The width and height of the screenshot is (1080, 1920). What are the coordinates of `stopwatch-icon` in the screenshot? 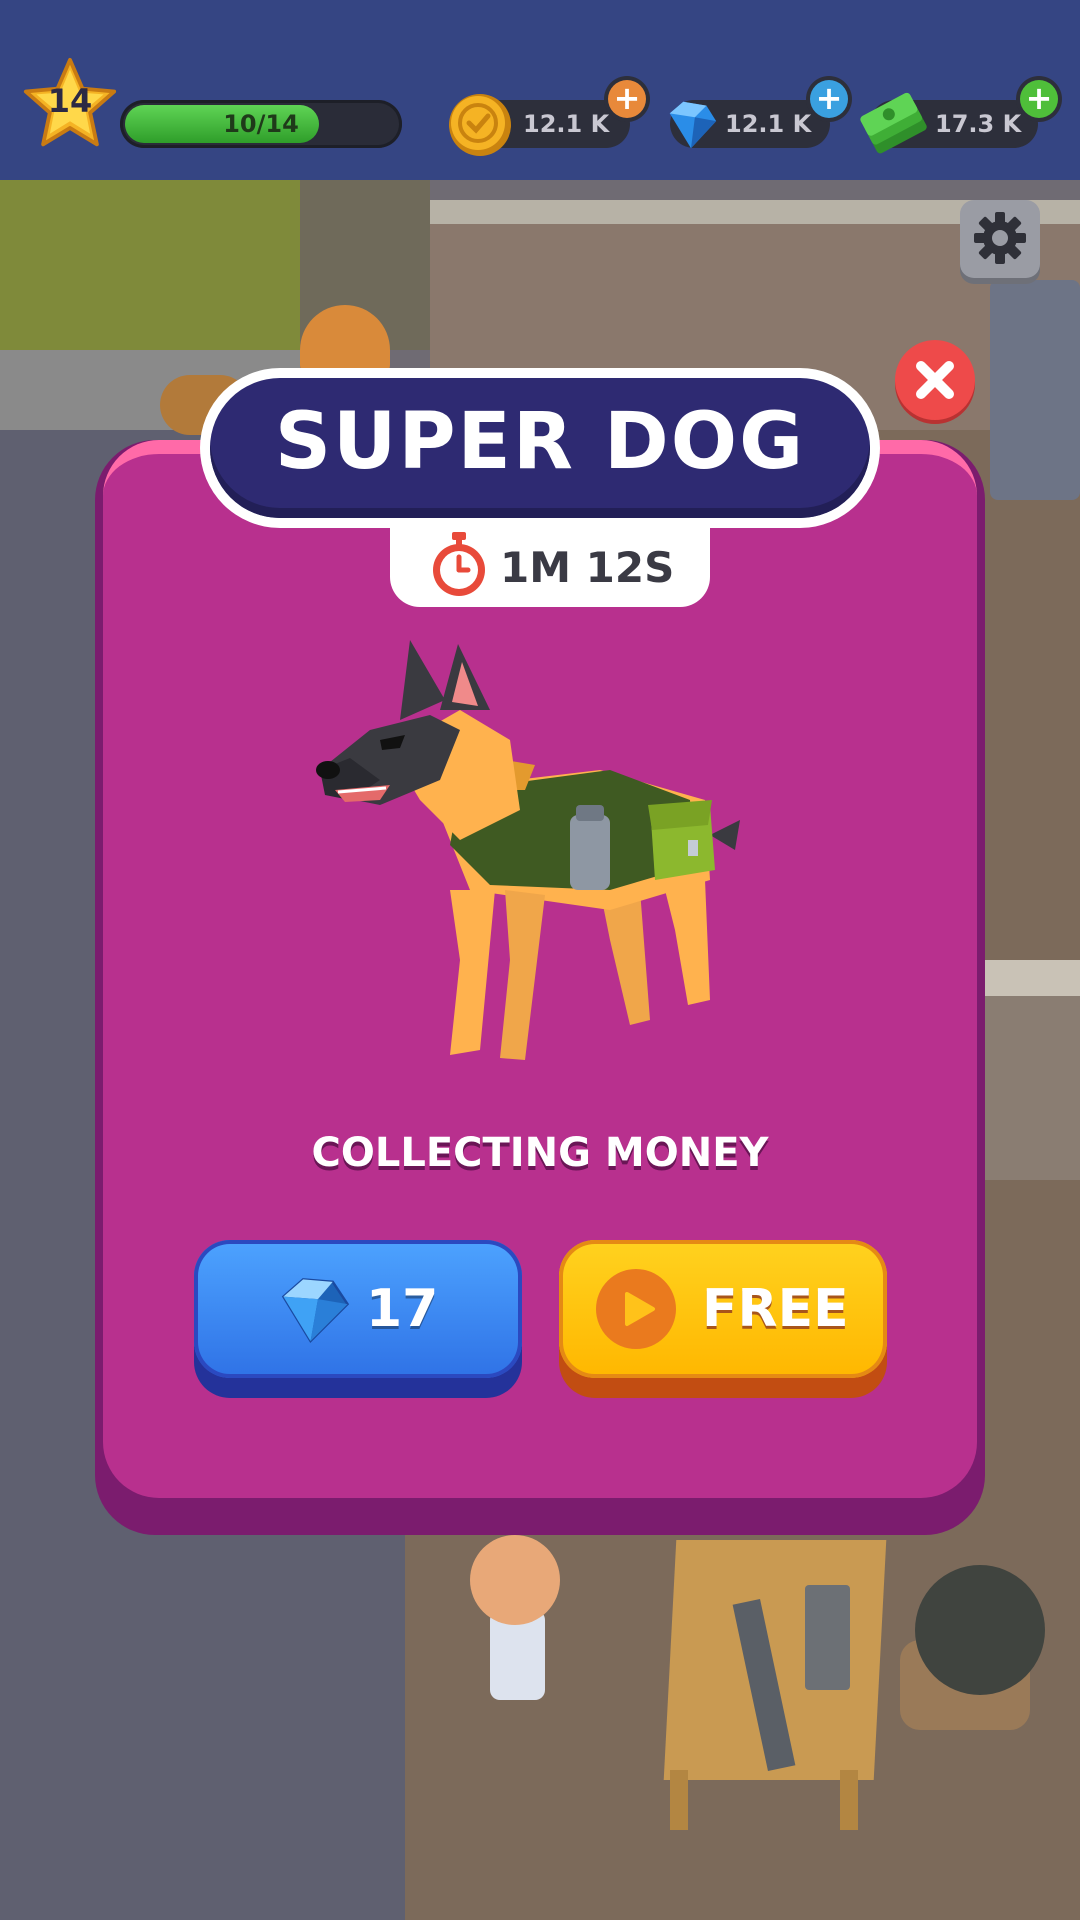 It's located at (459, 564).